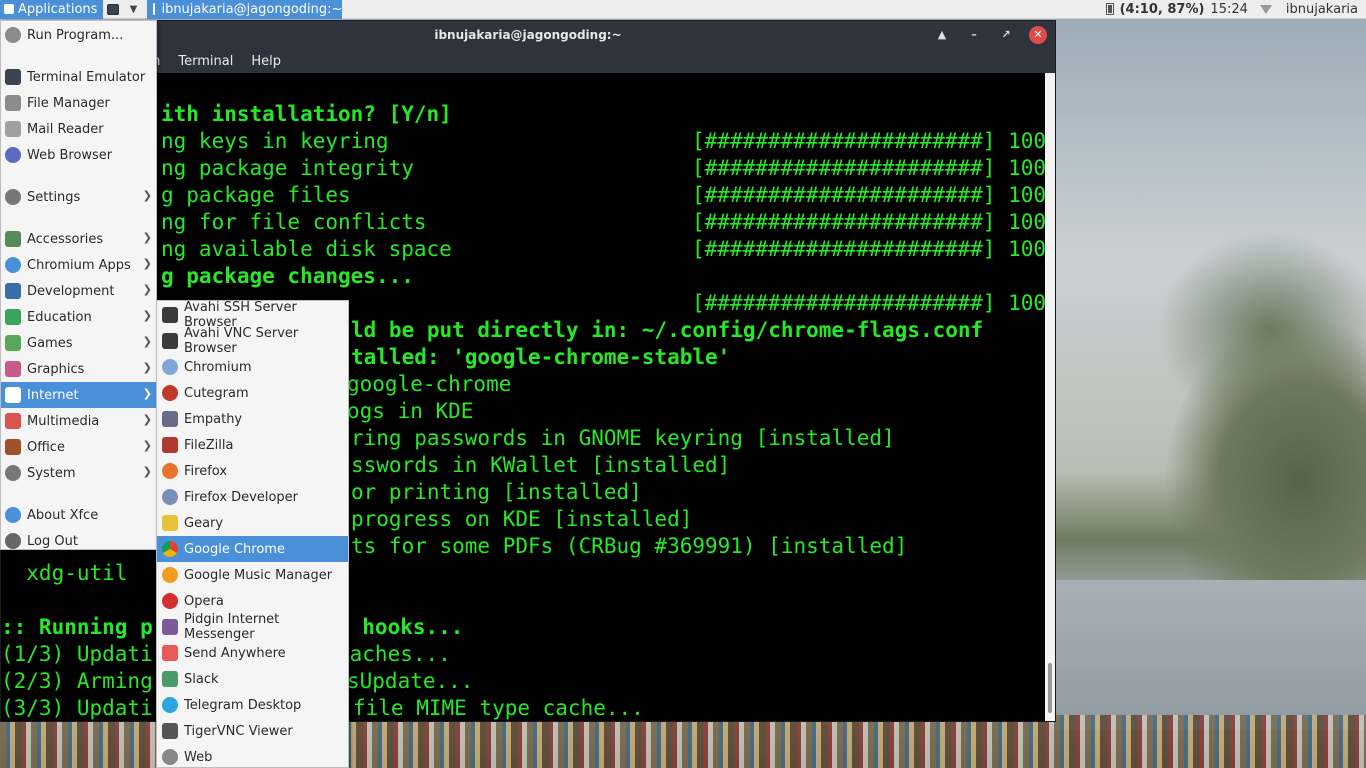  What do you see at coordinates (78, 395) in the screenshot?
I see `menu-item-internet: Internet ❯` at bounding box center [78, 395].